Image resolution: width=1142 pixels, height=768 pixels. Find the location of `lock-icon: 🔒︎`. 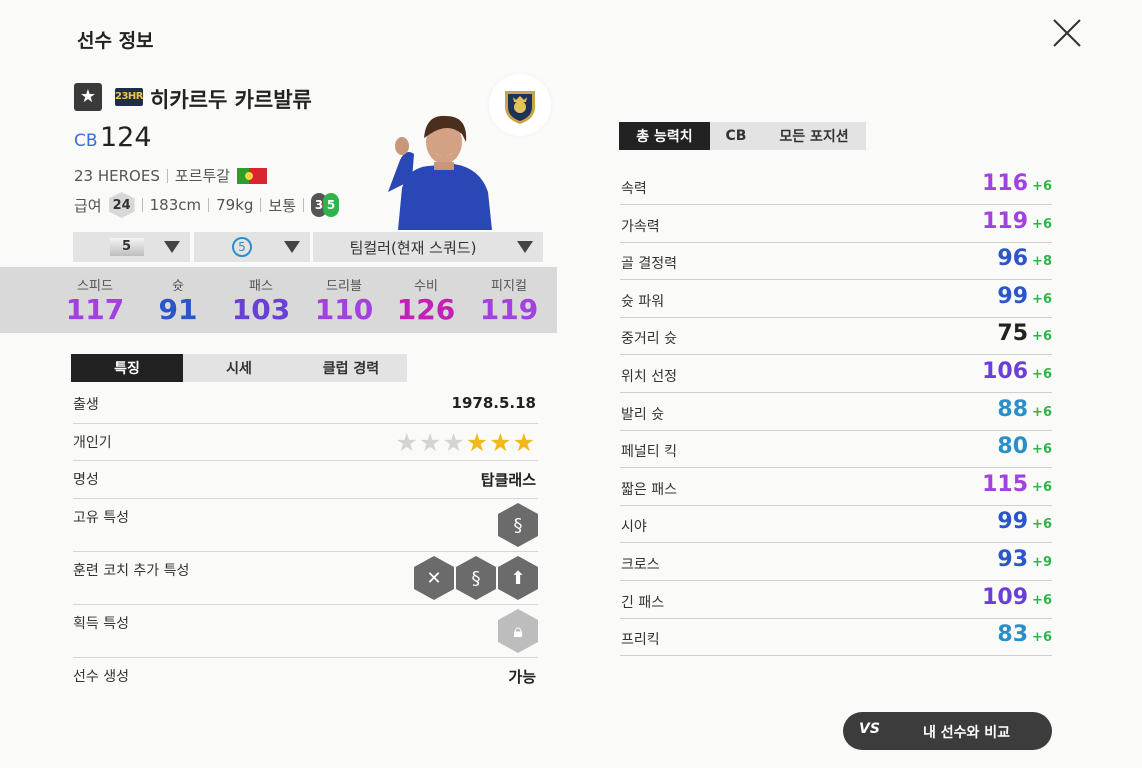

lock-icon: 🔒︎ is located at coordinates (518, 631).